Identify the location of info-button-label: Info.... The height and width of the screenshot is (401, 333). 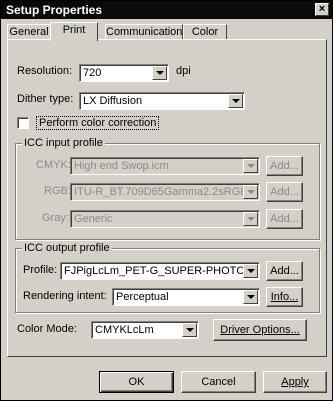
(284, 297).